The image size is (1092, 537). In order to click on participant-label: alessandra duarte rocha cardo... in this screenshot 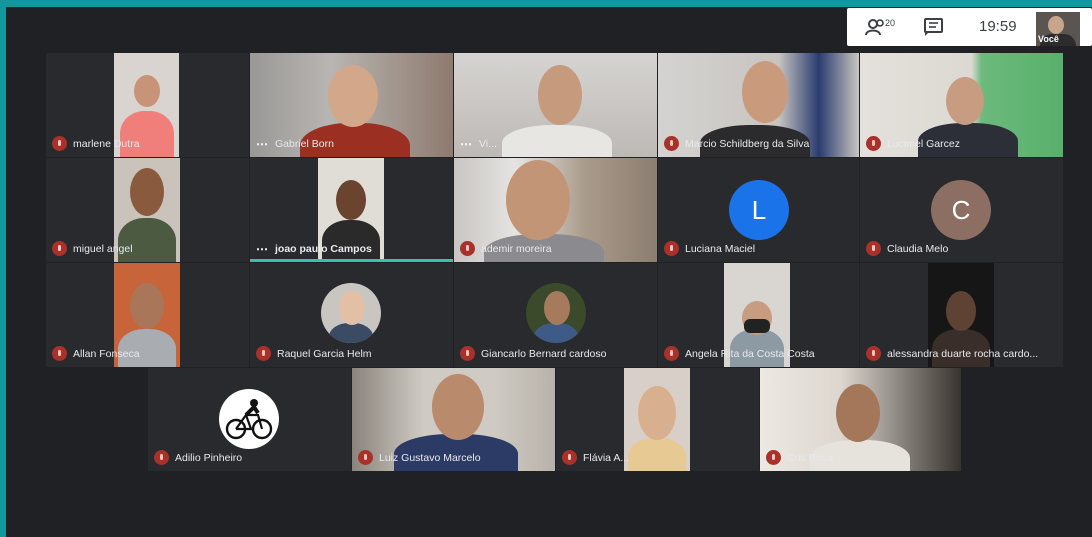, I will do `click(952, 353)`.